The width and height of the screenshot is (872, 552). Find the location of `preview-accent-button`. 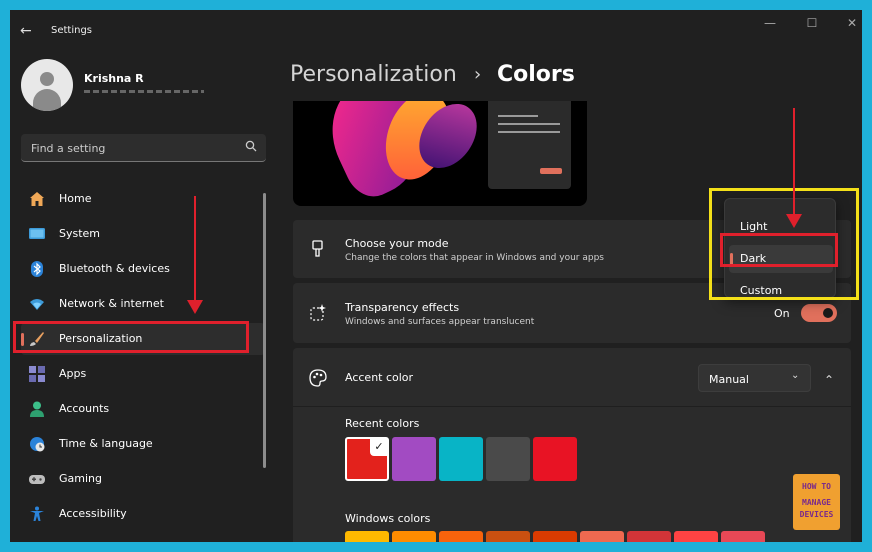

preview-accent-button is located at coordinates (551, 171).